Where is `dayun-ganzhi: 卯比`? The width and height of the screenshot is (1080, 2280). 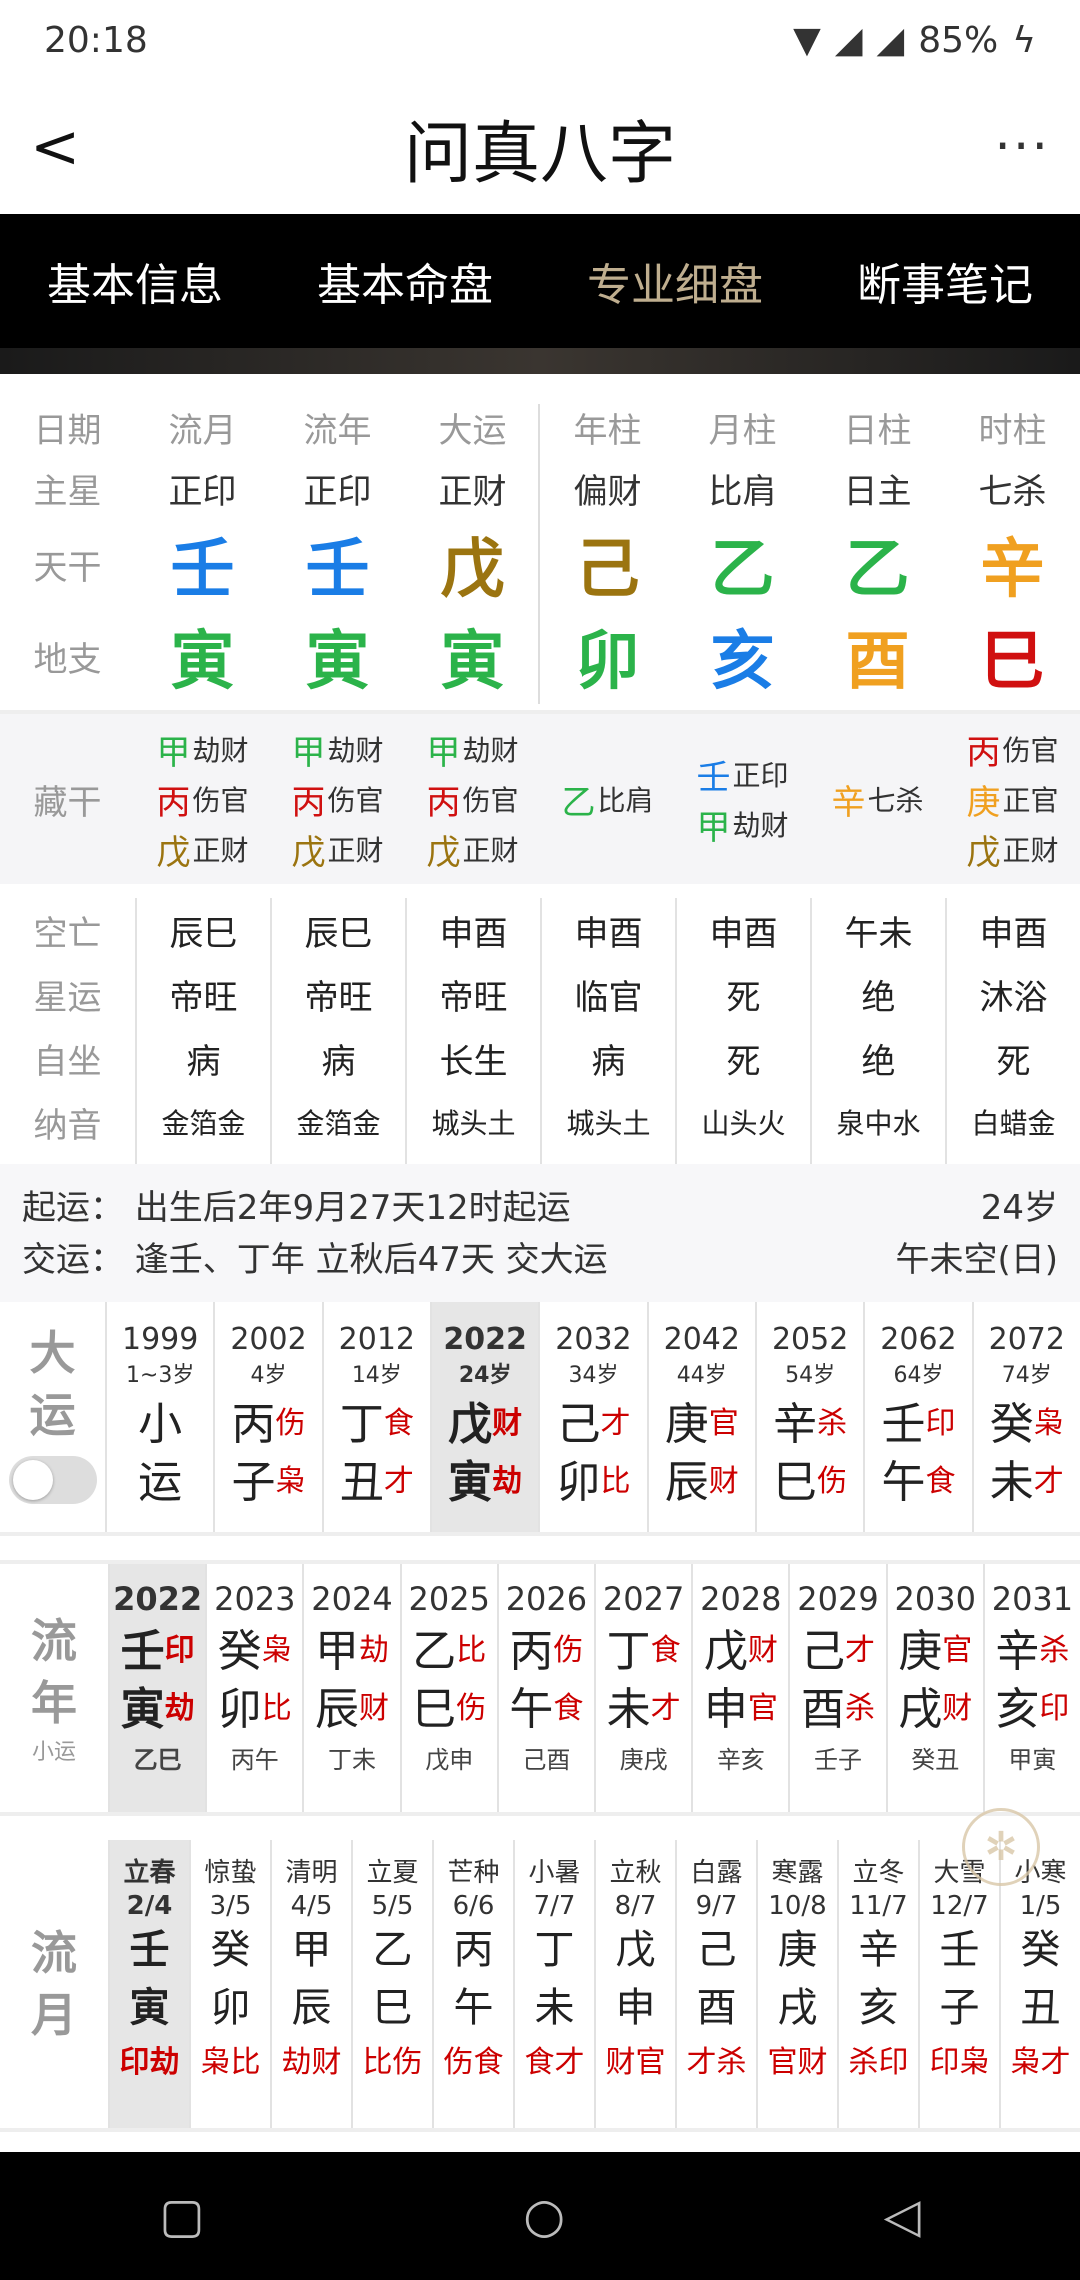 dayun-ganzhi: 卯比 is located at coordinates (593, 1478).